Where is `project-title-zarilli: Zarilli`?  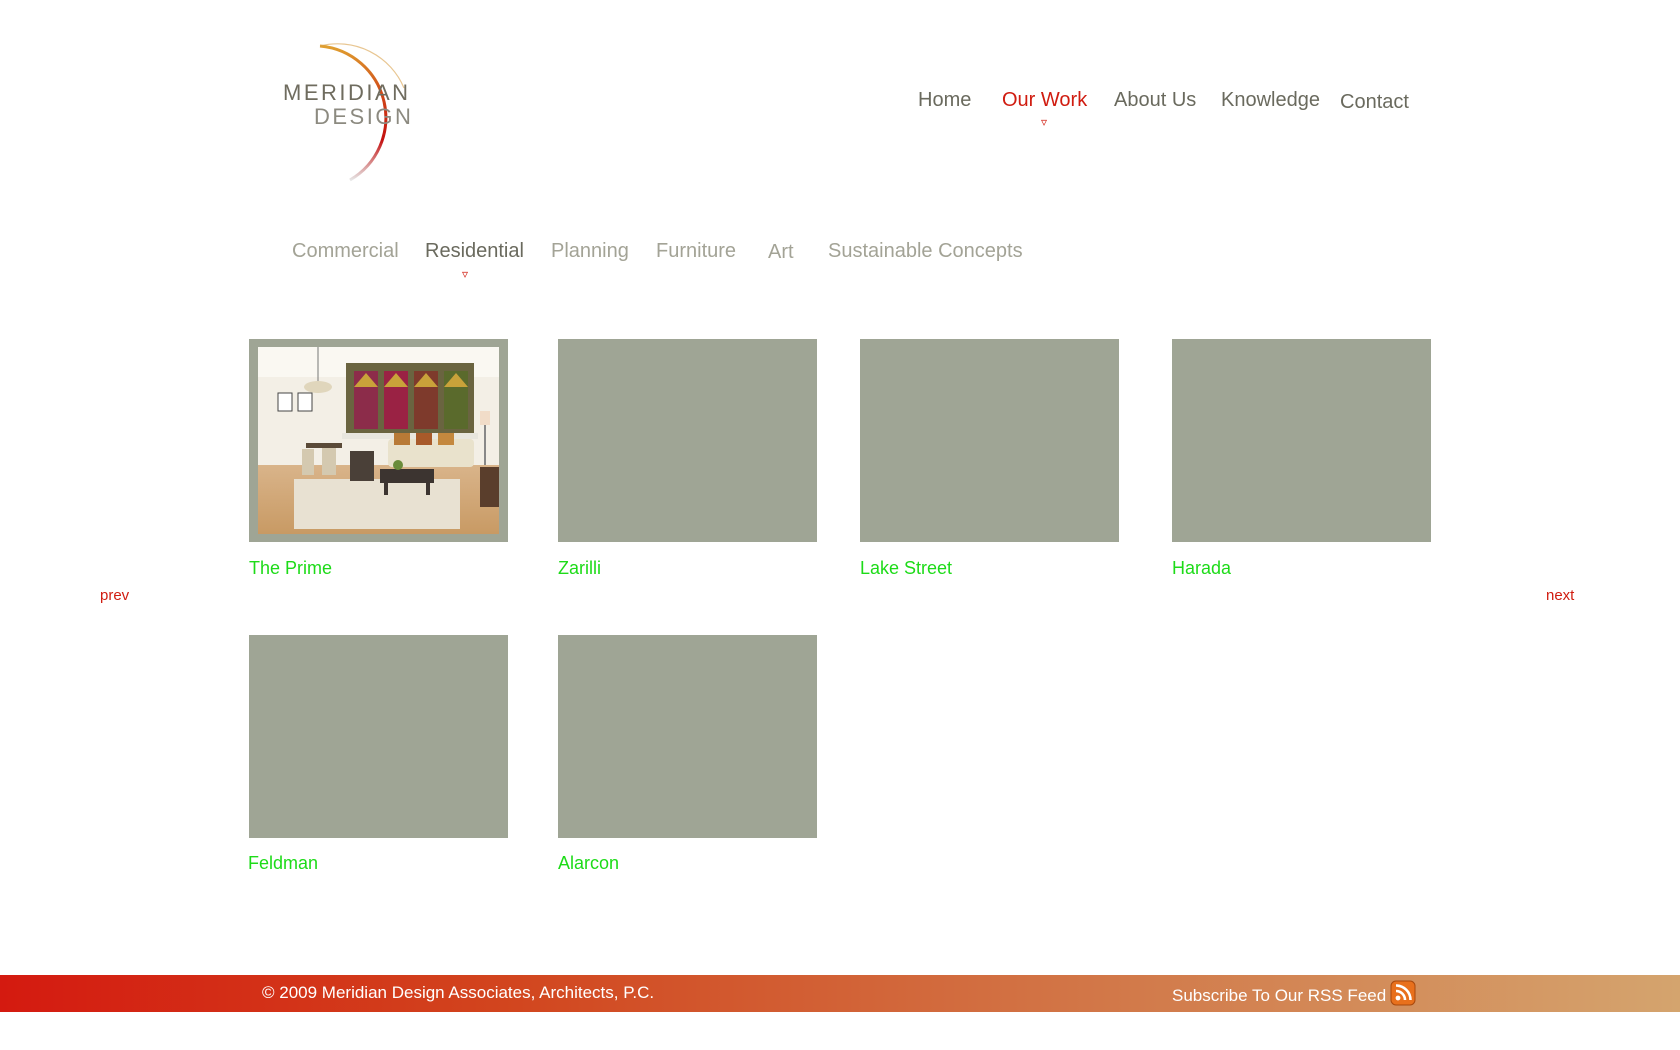 project-title-zarilli: Zarilli is located at coordinates (579, 568).